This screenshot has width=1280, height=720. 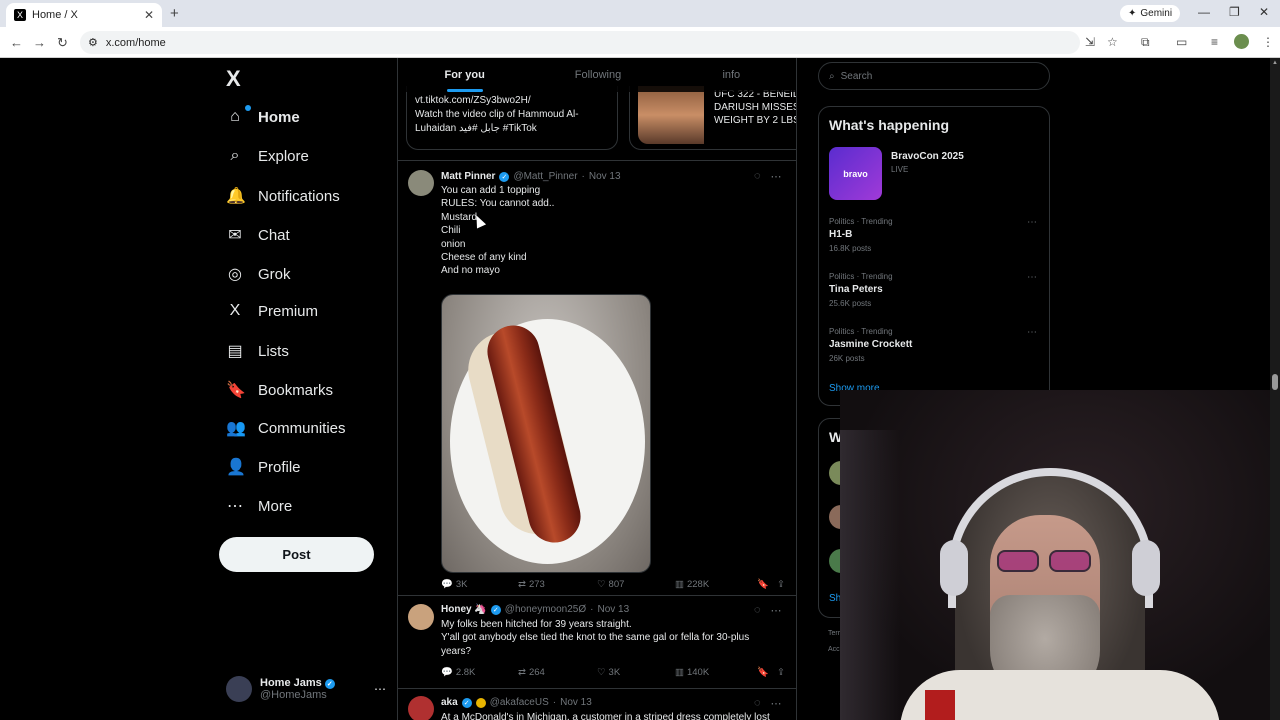 What do you see at coordinates (39, 42) in the screenshot?
I see `forward-arrow-icon: →` at bounding box center [39, 42].